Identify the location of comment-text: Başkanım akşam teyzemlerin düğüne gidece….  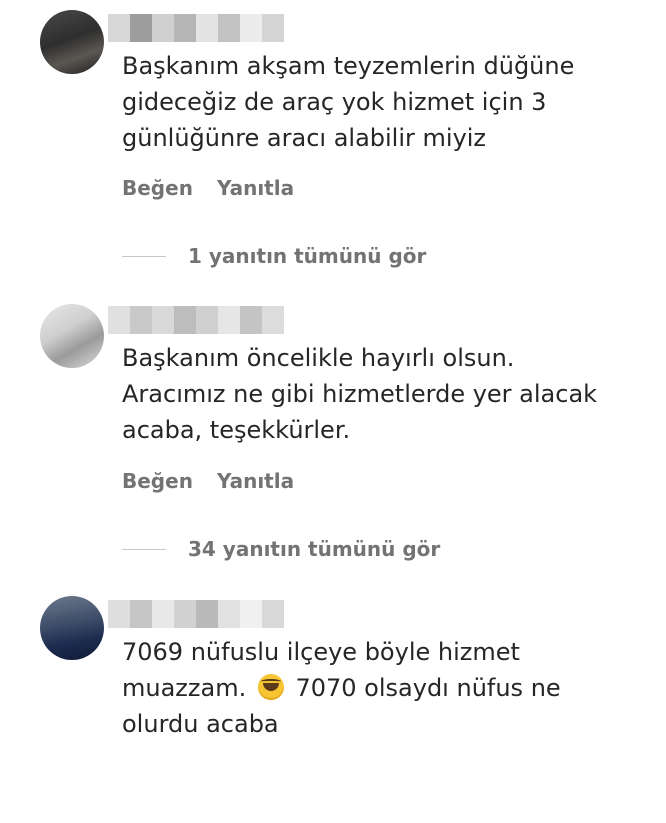
(348, 102).